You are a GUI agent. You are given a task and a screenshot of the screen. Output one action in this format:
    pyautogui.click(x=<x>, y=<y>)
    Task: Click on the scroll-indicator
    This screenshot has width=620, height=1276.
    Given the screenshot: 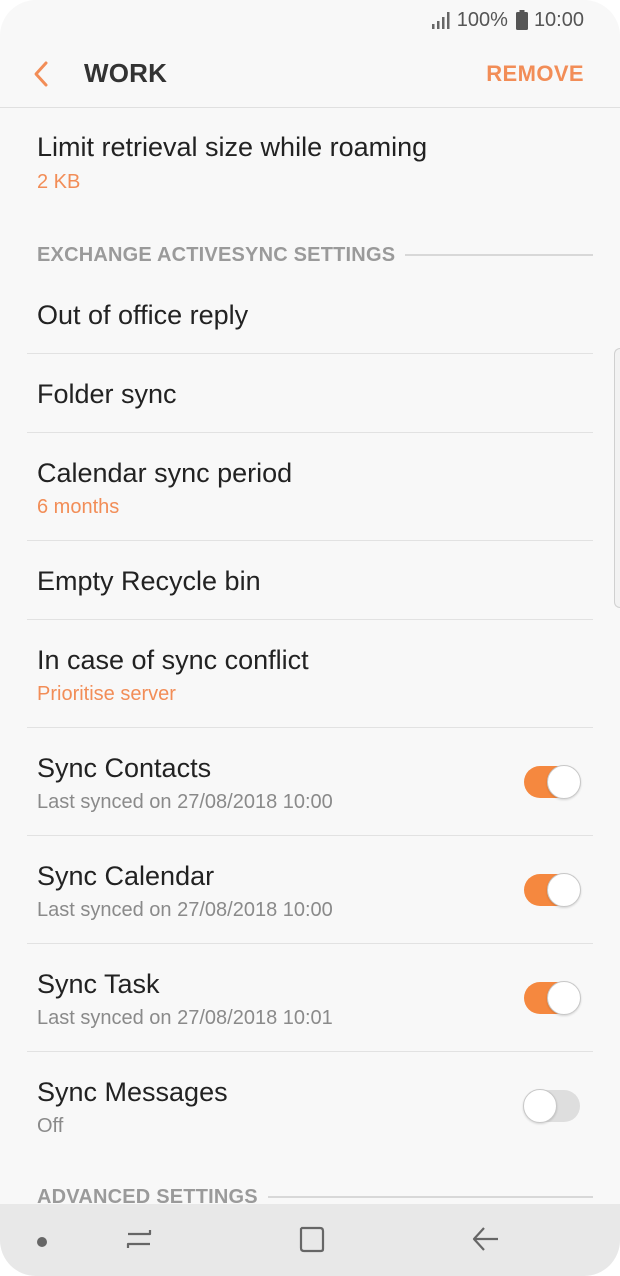 What is the action you would take?
    pyautogui.click(x=617, y=478)
    